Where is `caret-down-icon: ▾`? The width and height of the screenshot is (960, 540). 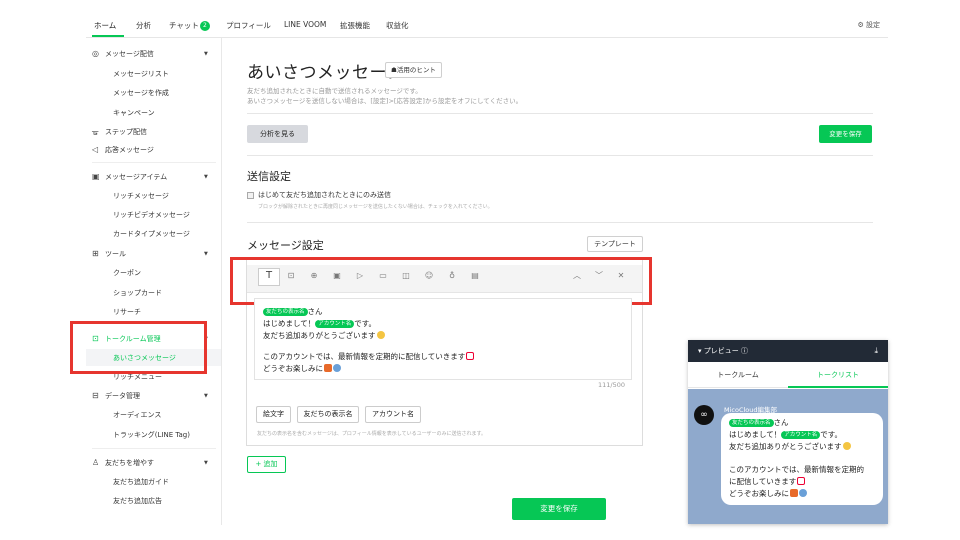 caret-down-icon: ▾ is located at coordinates (700, 351).